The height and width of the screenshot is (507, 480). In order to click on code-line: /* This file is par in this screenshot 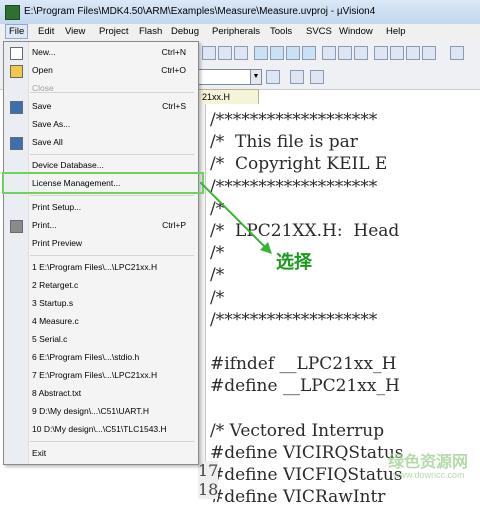, I will do `click(284, 142)`.